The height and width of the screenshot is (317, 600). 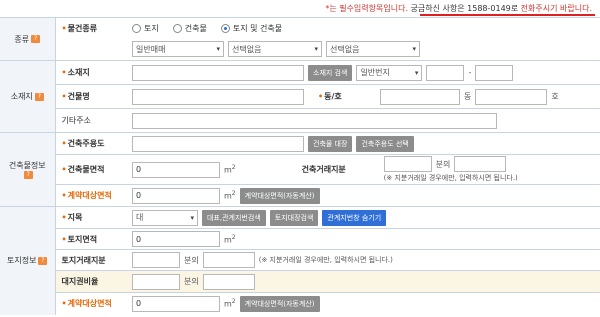 What do you see at coordinates (156, 260) in the screenshot?
I see `land-share-denominator-input` at bounding box center [156, 260].